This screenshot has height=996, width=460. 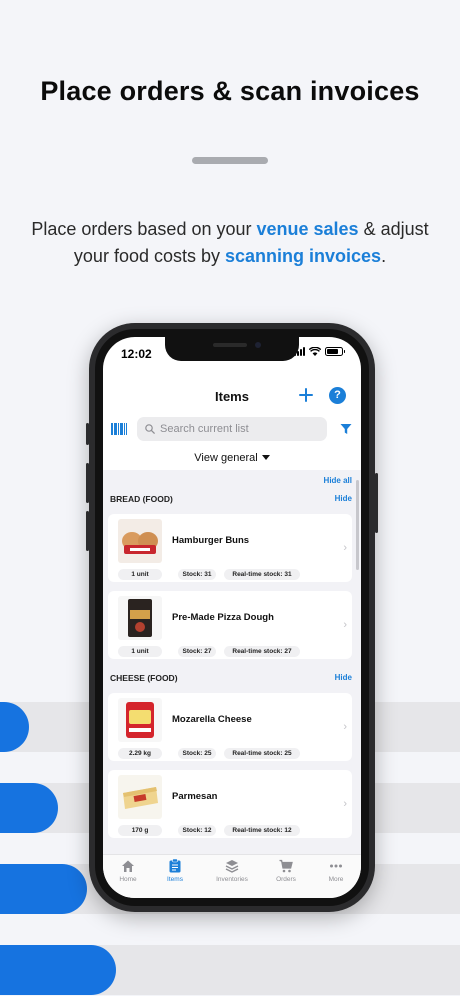 I want to click on view-selector-value: View general, so click(x=226, y=458).